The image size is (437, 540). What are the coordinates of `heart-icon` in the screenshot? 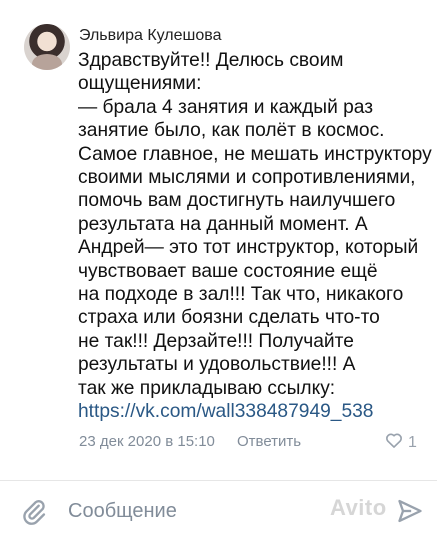 It's located at (394, 442).